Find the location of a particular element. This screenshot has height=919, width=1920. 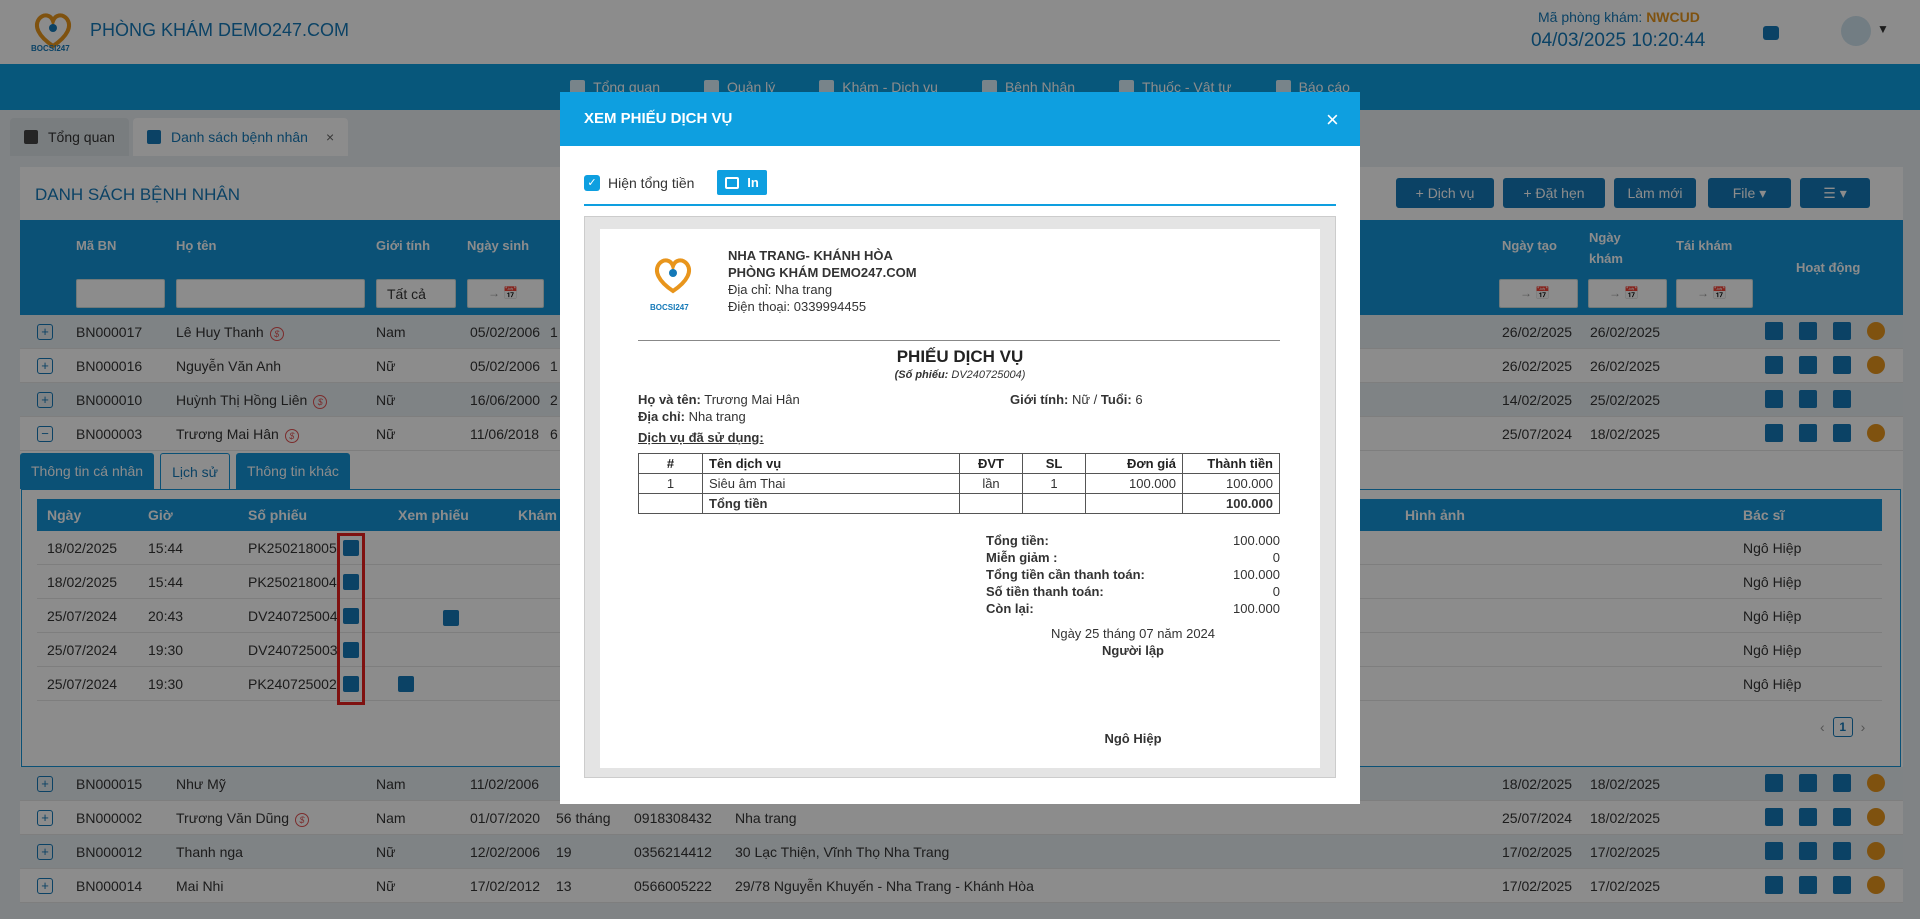

services-used-label: Dịch vụ đã sử dụng: is located at coordinates (701, 437).